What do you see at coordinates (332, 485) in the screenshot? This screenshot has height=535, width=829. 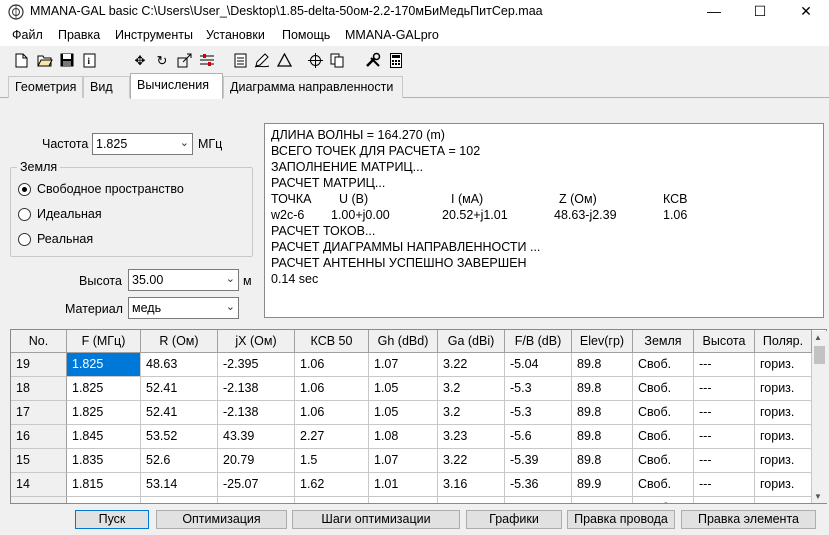 I see `table-cell: 1.62` at bounding box center [332, 485].